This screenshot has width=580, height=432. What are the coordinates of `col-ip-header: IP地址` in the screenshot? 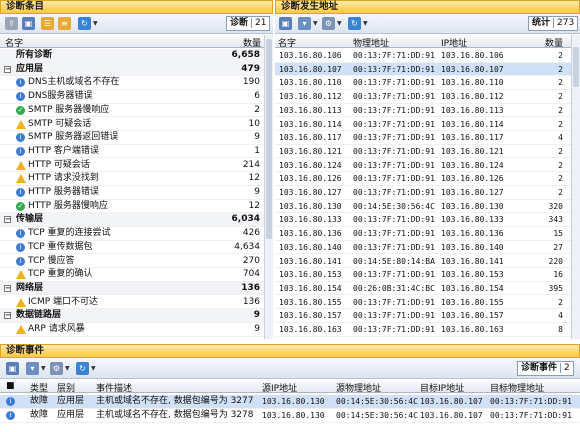 It's located at (454, 42).